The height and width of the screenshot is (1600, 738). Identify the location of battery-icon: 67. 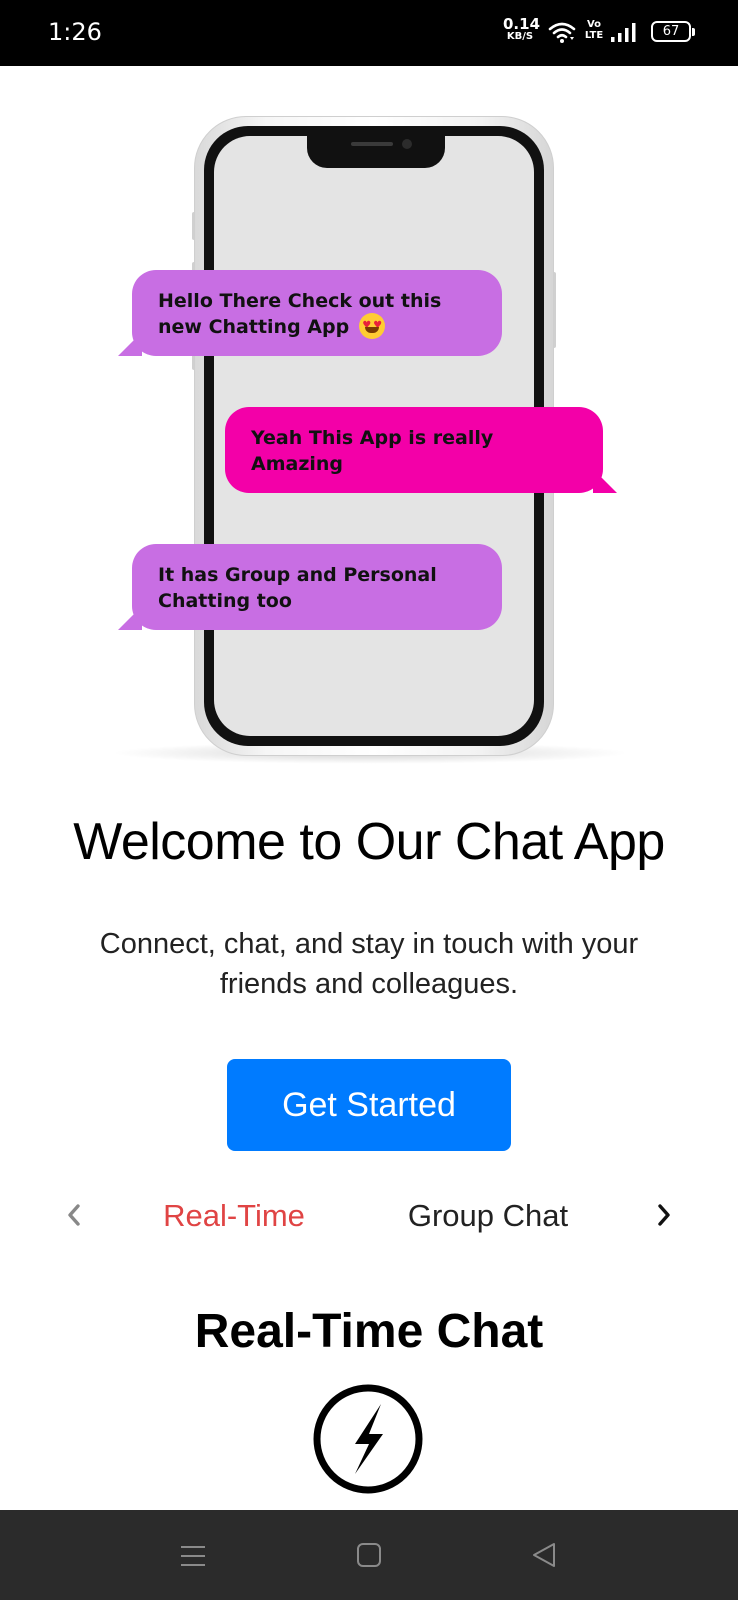
(673, 31).